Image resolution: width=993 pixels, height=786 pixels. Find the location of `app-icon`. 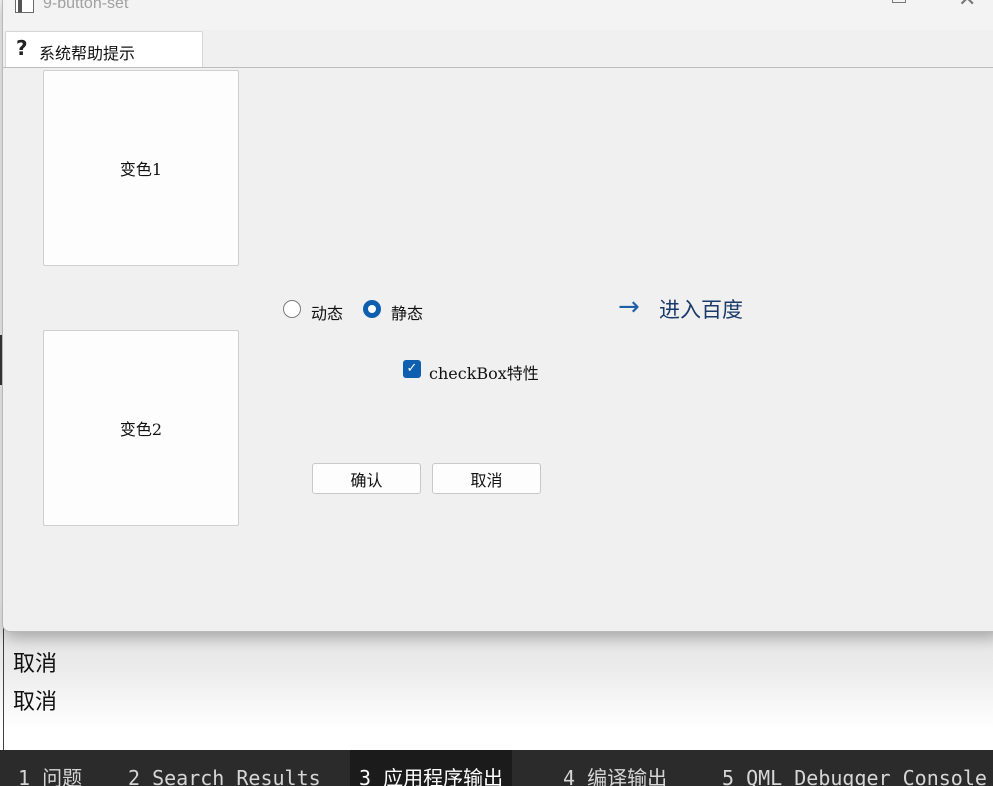

app-icon is located at coordinates (24, 6).